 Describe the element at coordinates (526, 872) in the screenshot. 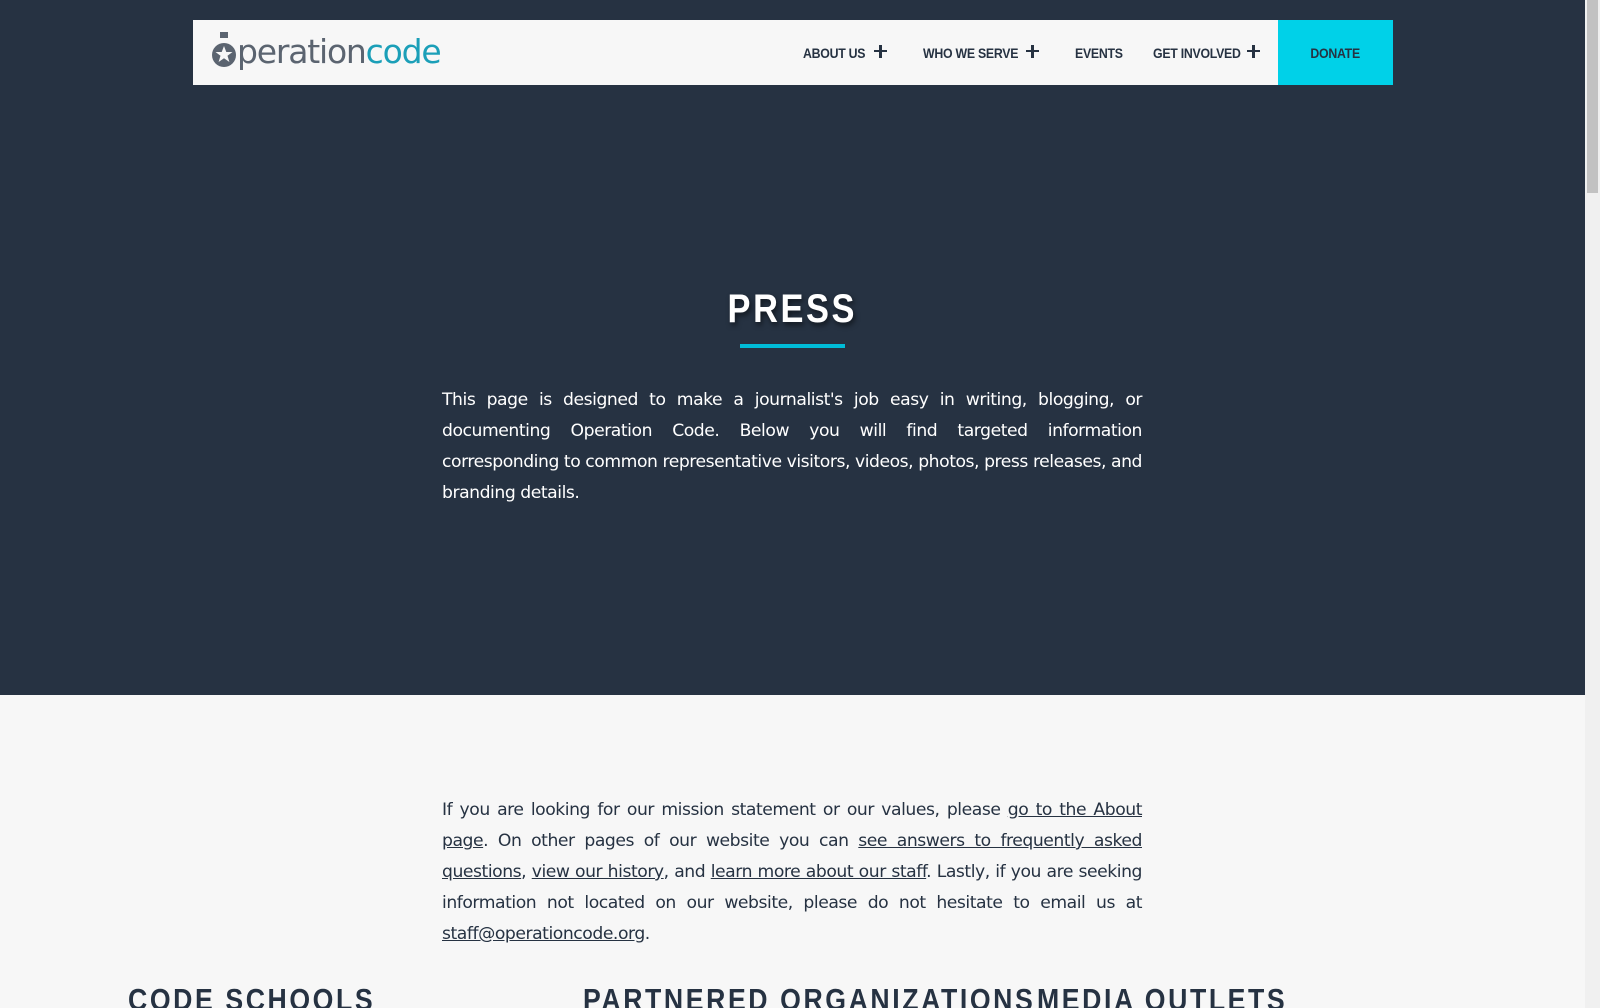

I see `info-text-3: ,` at that location.